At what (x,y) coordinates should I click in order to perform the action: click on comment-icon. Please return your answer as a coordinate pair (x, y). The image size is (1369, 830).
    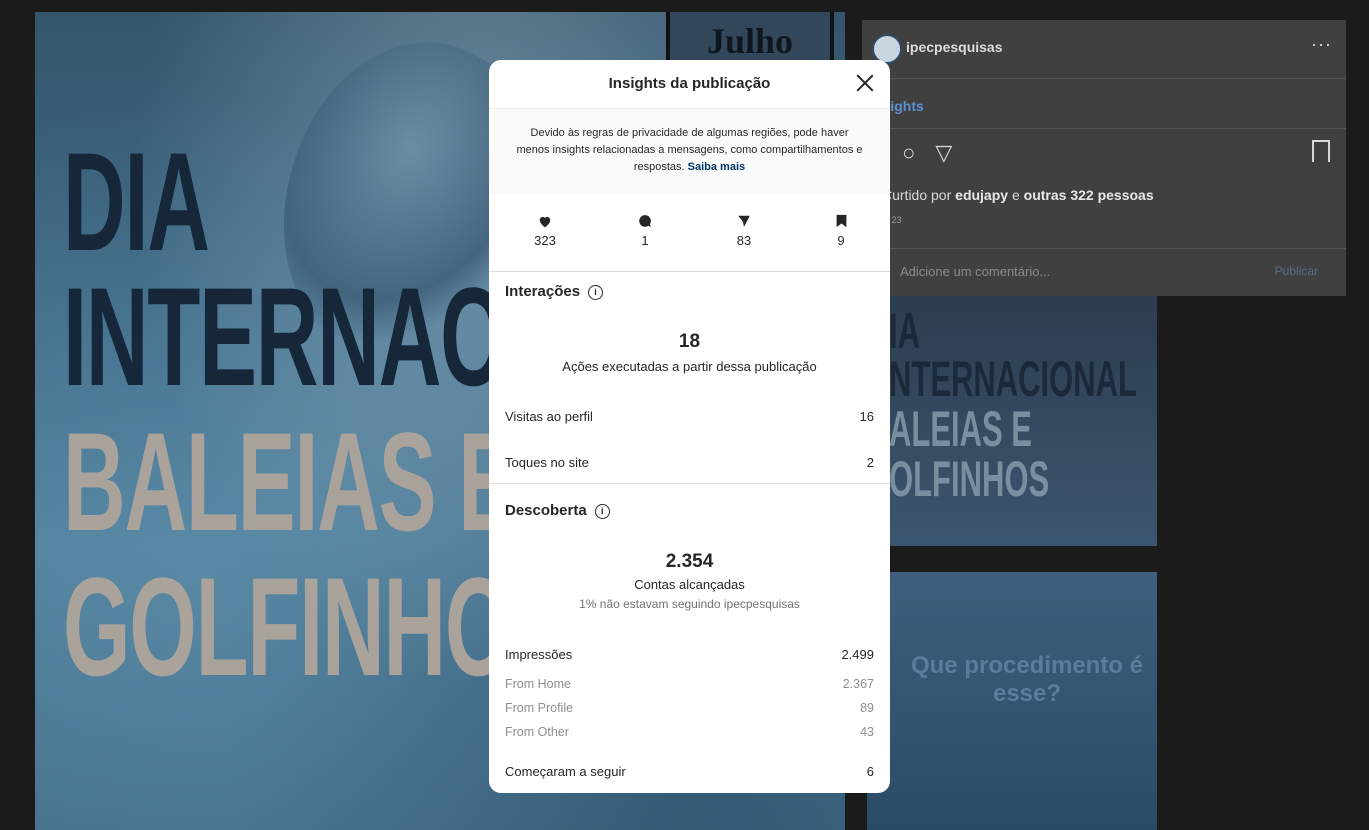
    Looking at the image, I should click on (645, 221).